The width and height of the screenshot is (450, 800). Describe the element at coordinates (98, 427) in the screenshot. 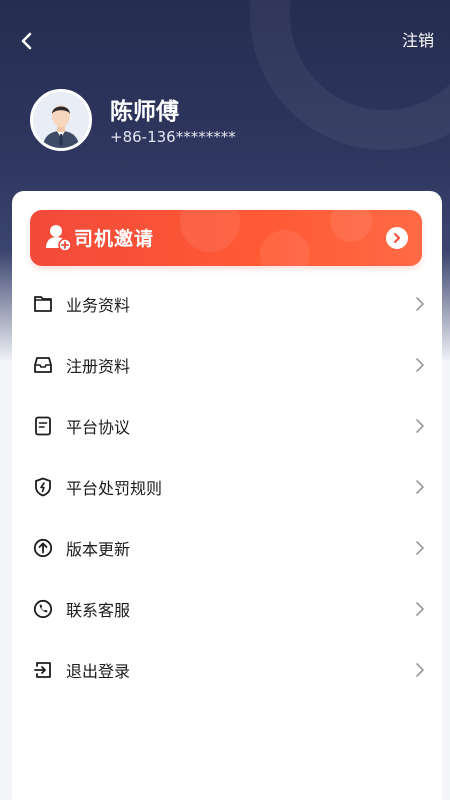

I see `menu-item-label: 平台协议` at that location.